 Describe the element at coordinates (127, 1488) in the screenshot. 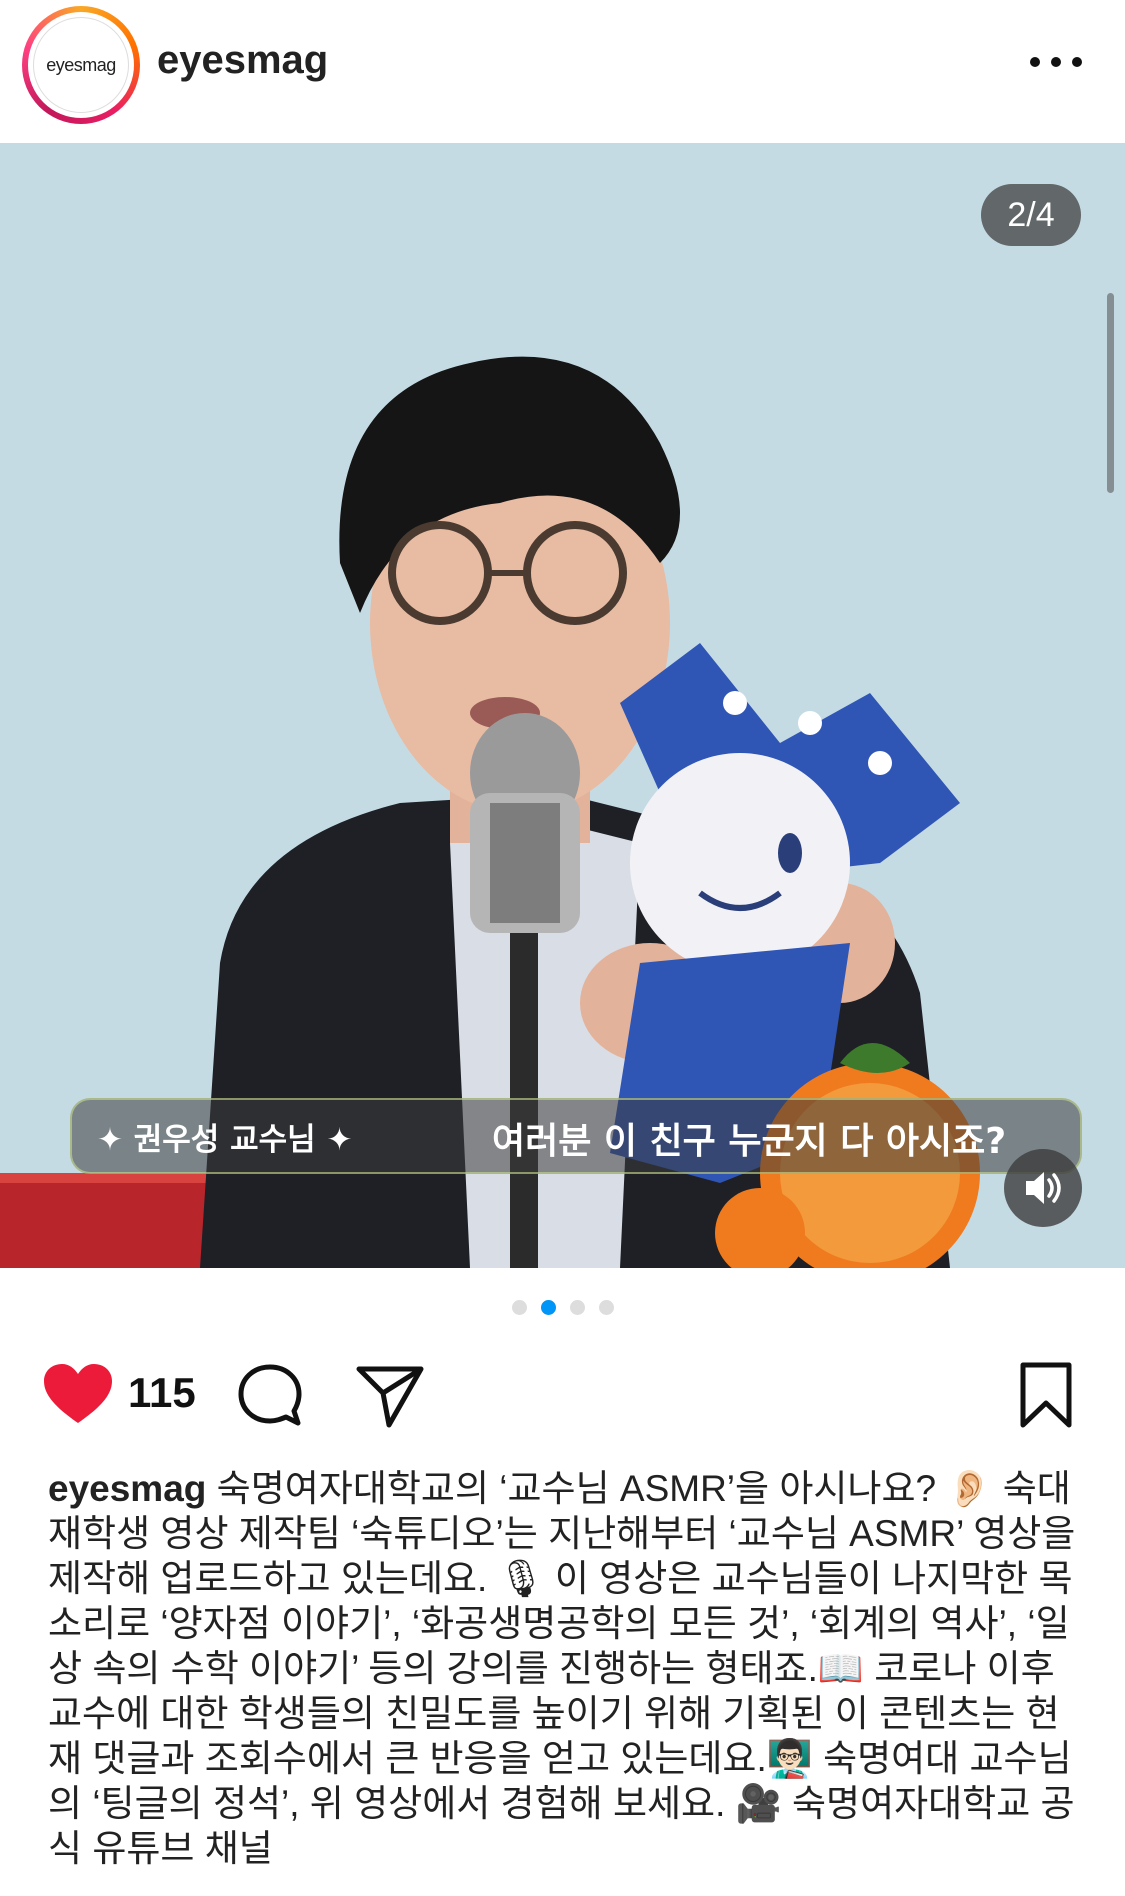

I see `caption-username: eyesmag` at that location.